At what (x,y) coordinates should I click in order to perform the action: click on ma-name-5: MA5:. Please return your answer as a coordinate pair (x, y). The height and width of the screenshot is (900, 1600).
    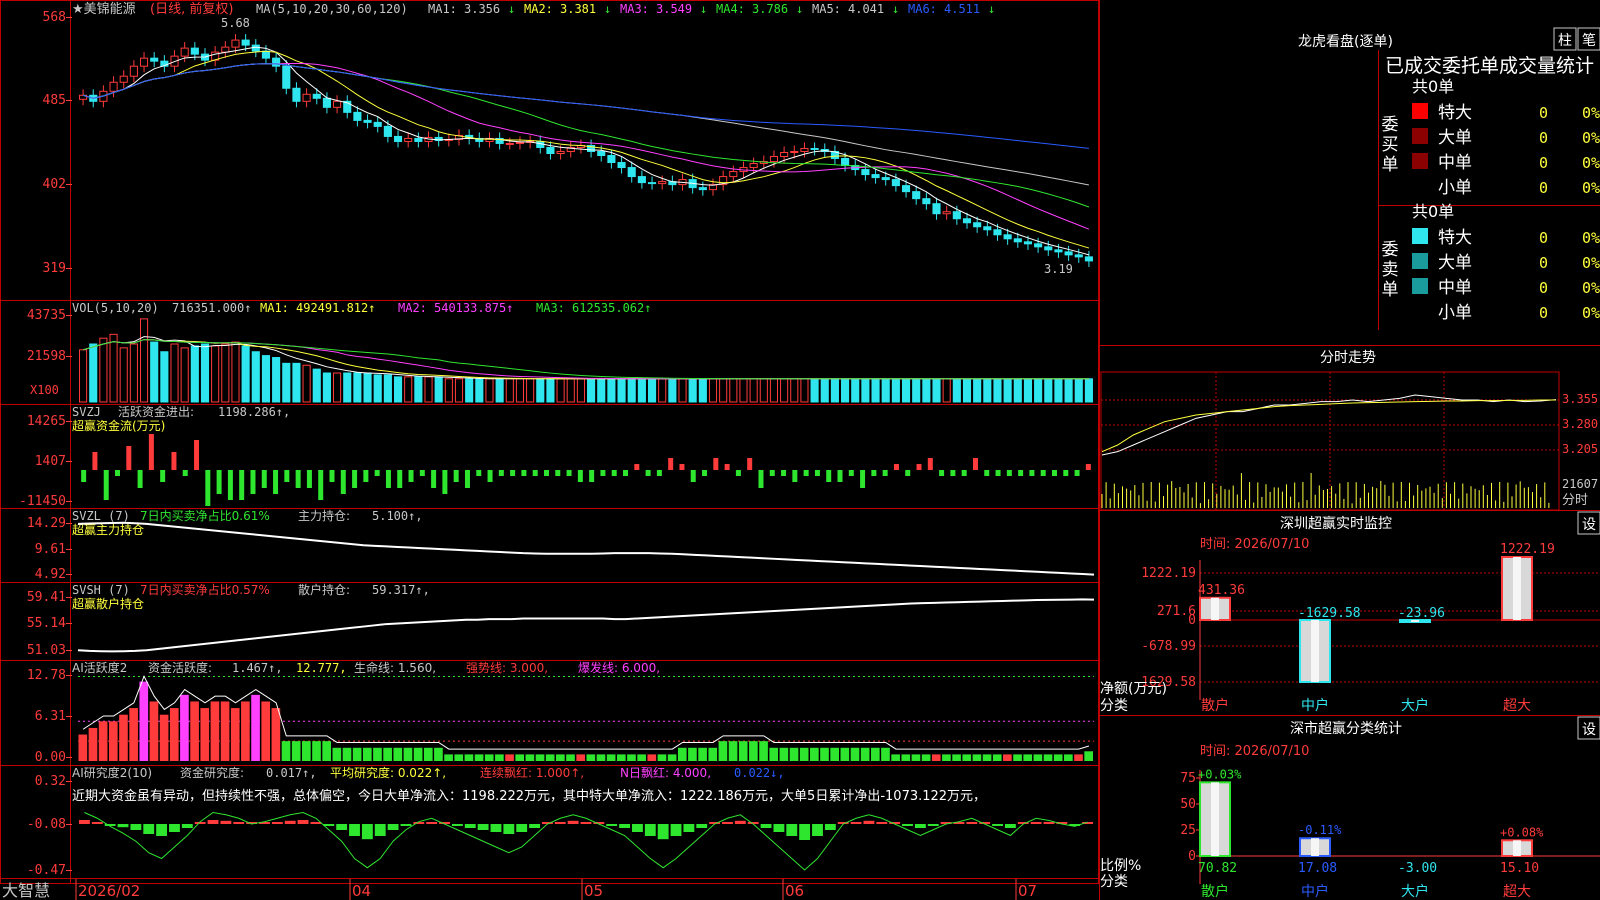
    Looking at the image, I should click on (826, 9).